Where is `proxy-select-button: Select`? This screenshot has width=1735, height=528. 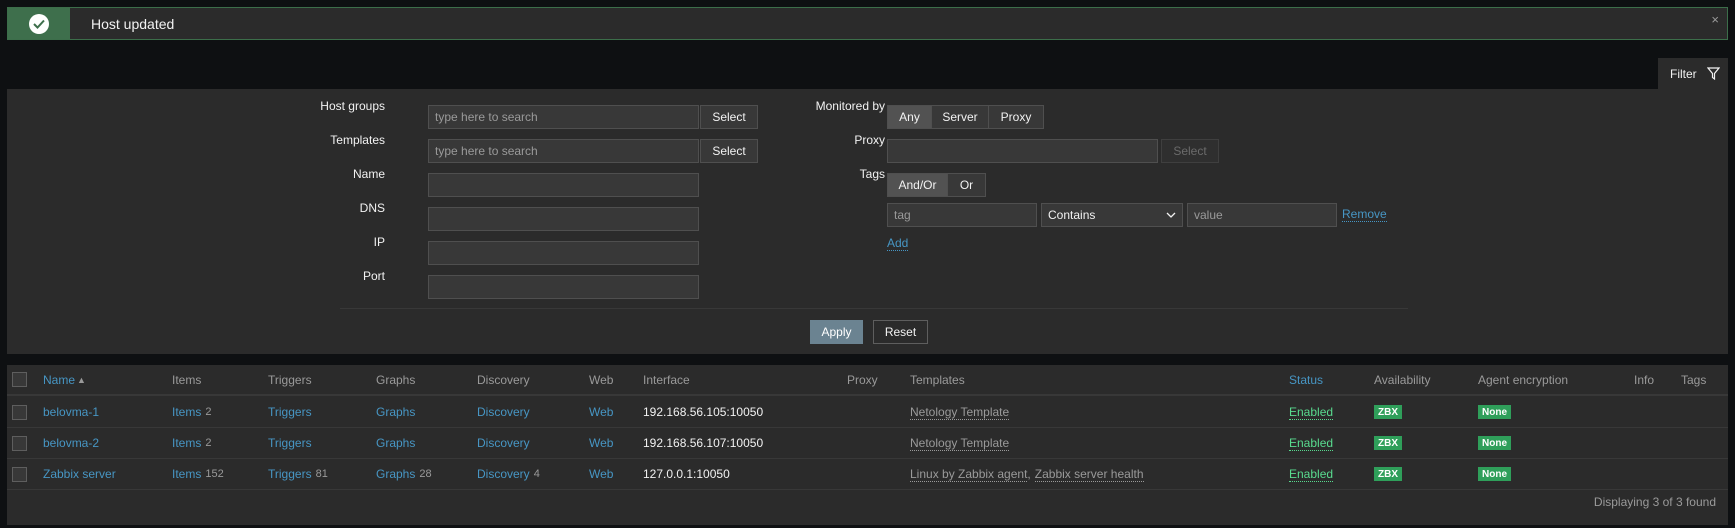
proxy-select-button: Select is located at coordinates (1190, 151).